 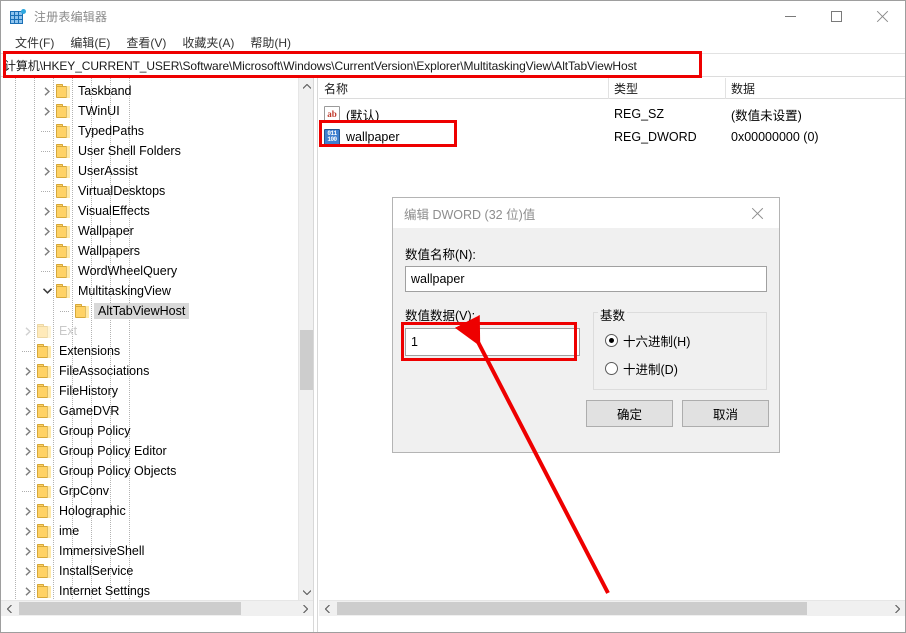 I want to click on tree-horizontal-scrollbar, so click(x=157, y=608).